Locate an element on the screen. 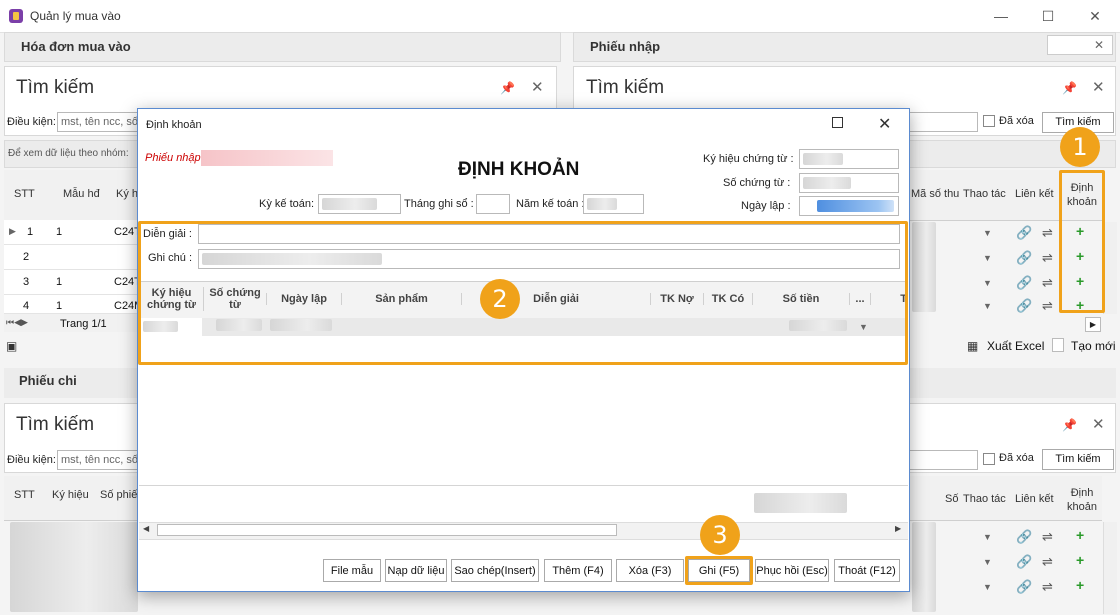  cell-stt: 2 is located at coordinates (26, 257).